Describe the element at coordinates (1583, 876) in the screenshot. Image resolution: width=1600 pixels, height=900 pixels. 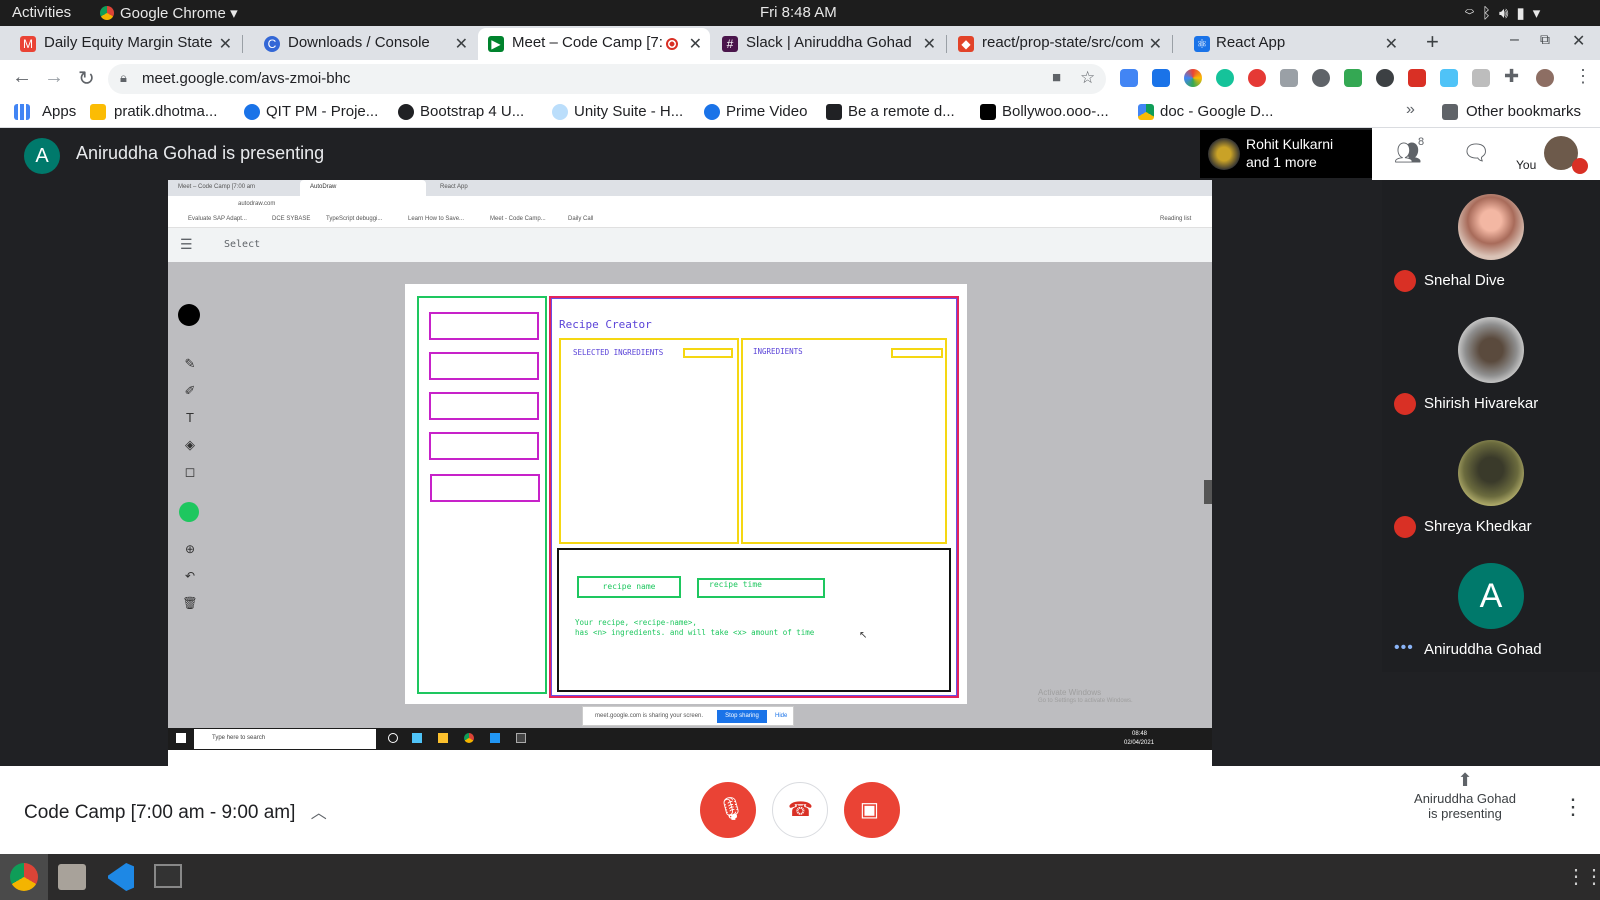
I see `show-applications-icon: ⋮⋮` at that location.